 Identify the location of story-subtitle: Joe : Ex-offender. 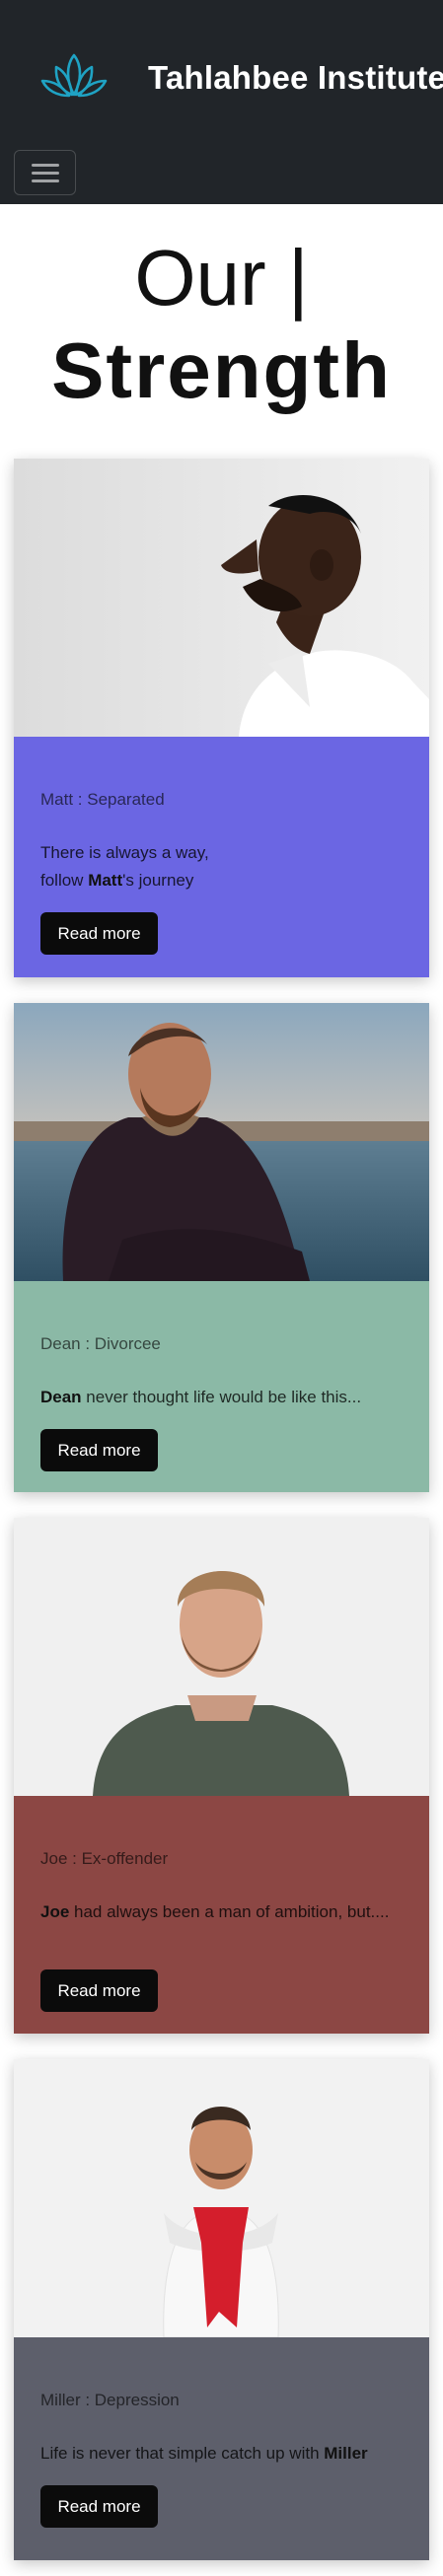
(105, 1858).